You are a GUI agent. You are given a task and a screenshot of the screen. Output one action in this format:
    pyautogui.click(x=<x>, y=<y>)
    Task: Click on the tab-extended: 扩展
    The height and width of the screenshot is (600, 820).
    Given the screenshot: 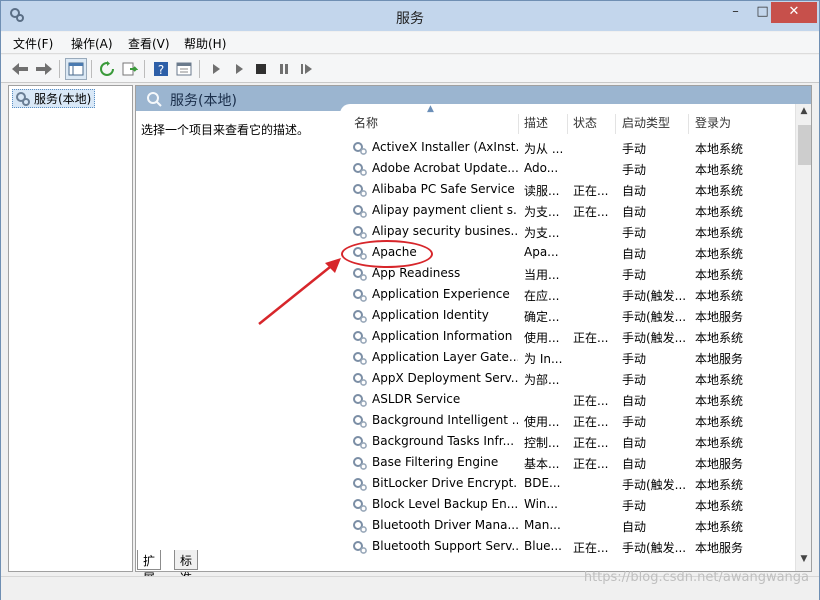 What is the action you would take?
    pyautogui.click(x=149, y=567)
    